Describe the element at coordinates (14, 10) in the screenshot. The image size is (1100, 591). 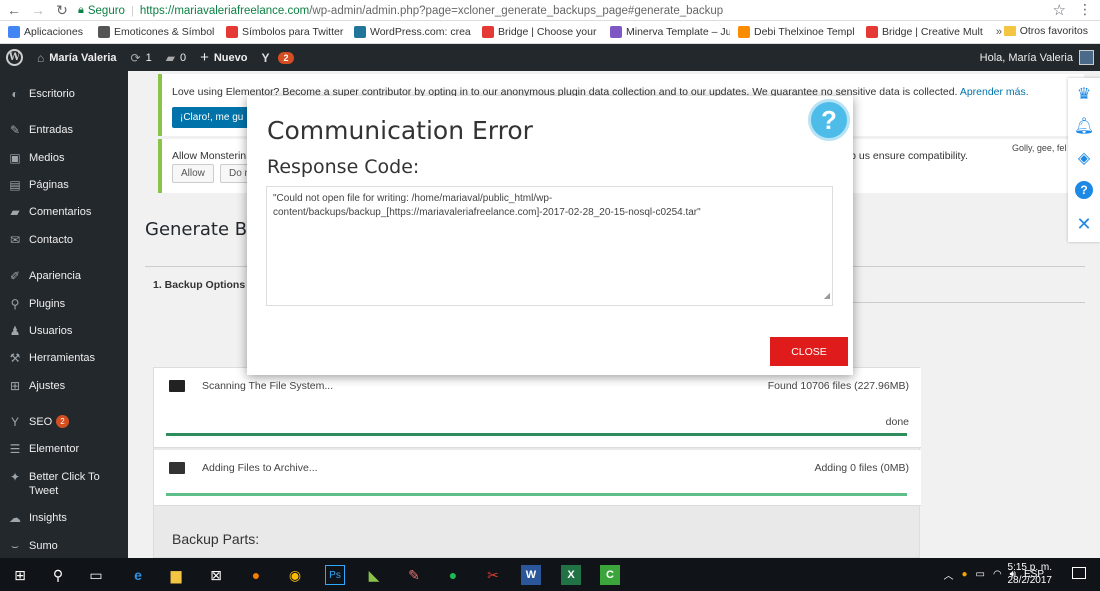
I see `back-icon: ←` at that location.